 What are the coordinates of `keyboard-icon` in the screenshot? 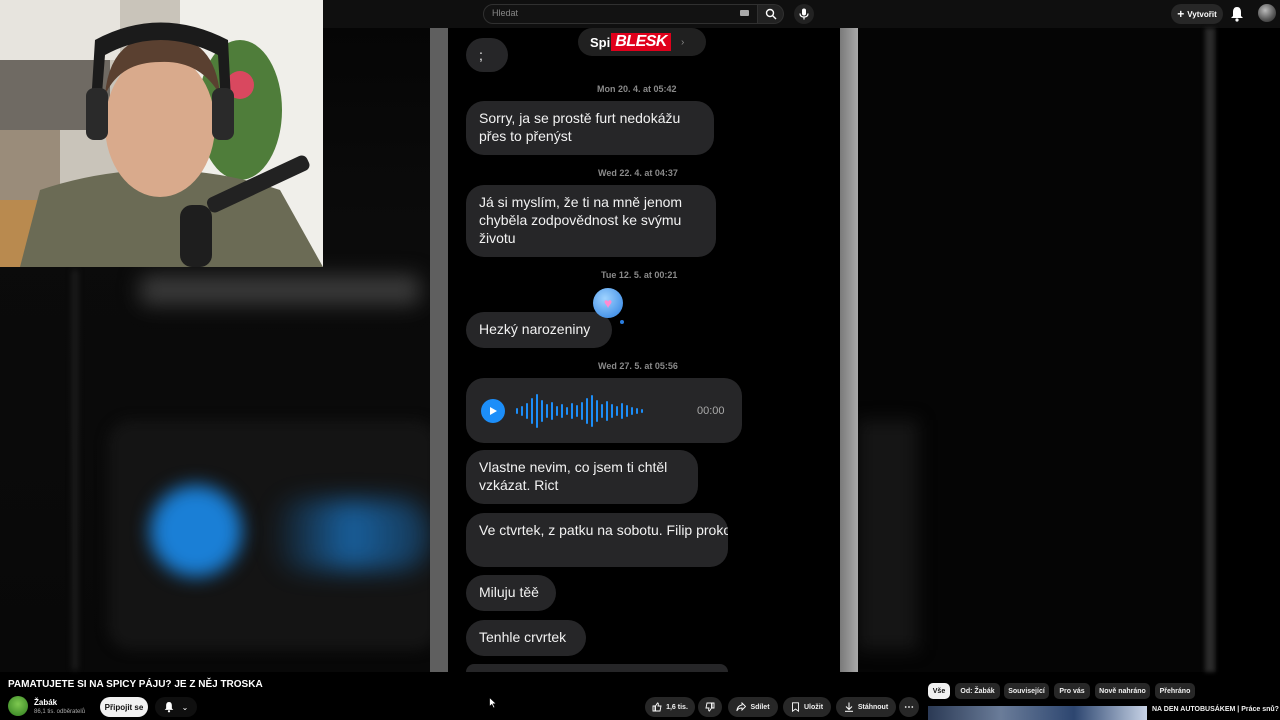 It's located at (744, 13).